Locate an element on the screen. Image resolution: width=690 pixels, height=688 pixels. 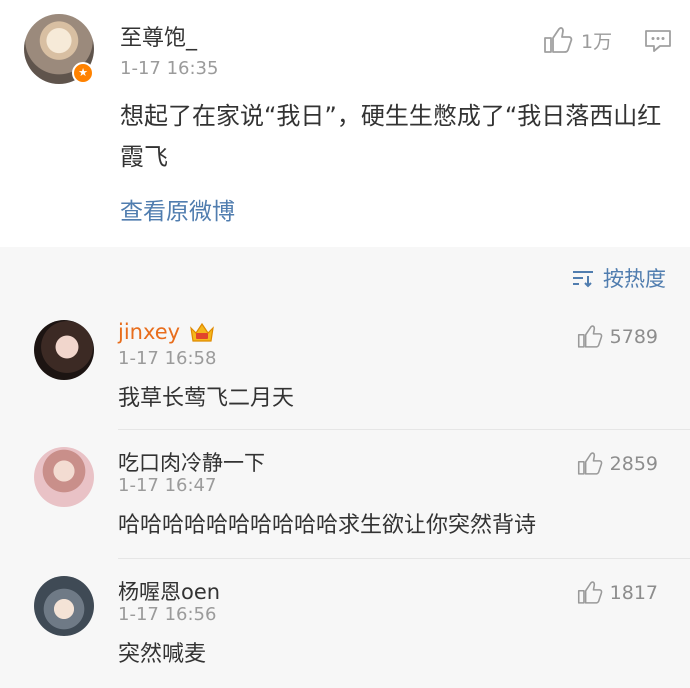
comment-like-button: 1817 is located at coordinates (617, 592).